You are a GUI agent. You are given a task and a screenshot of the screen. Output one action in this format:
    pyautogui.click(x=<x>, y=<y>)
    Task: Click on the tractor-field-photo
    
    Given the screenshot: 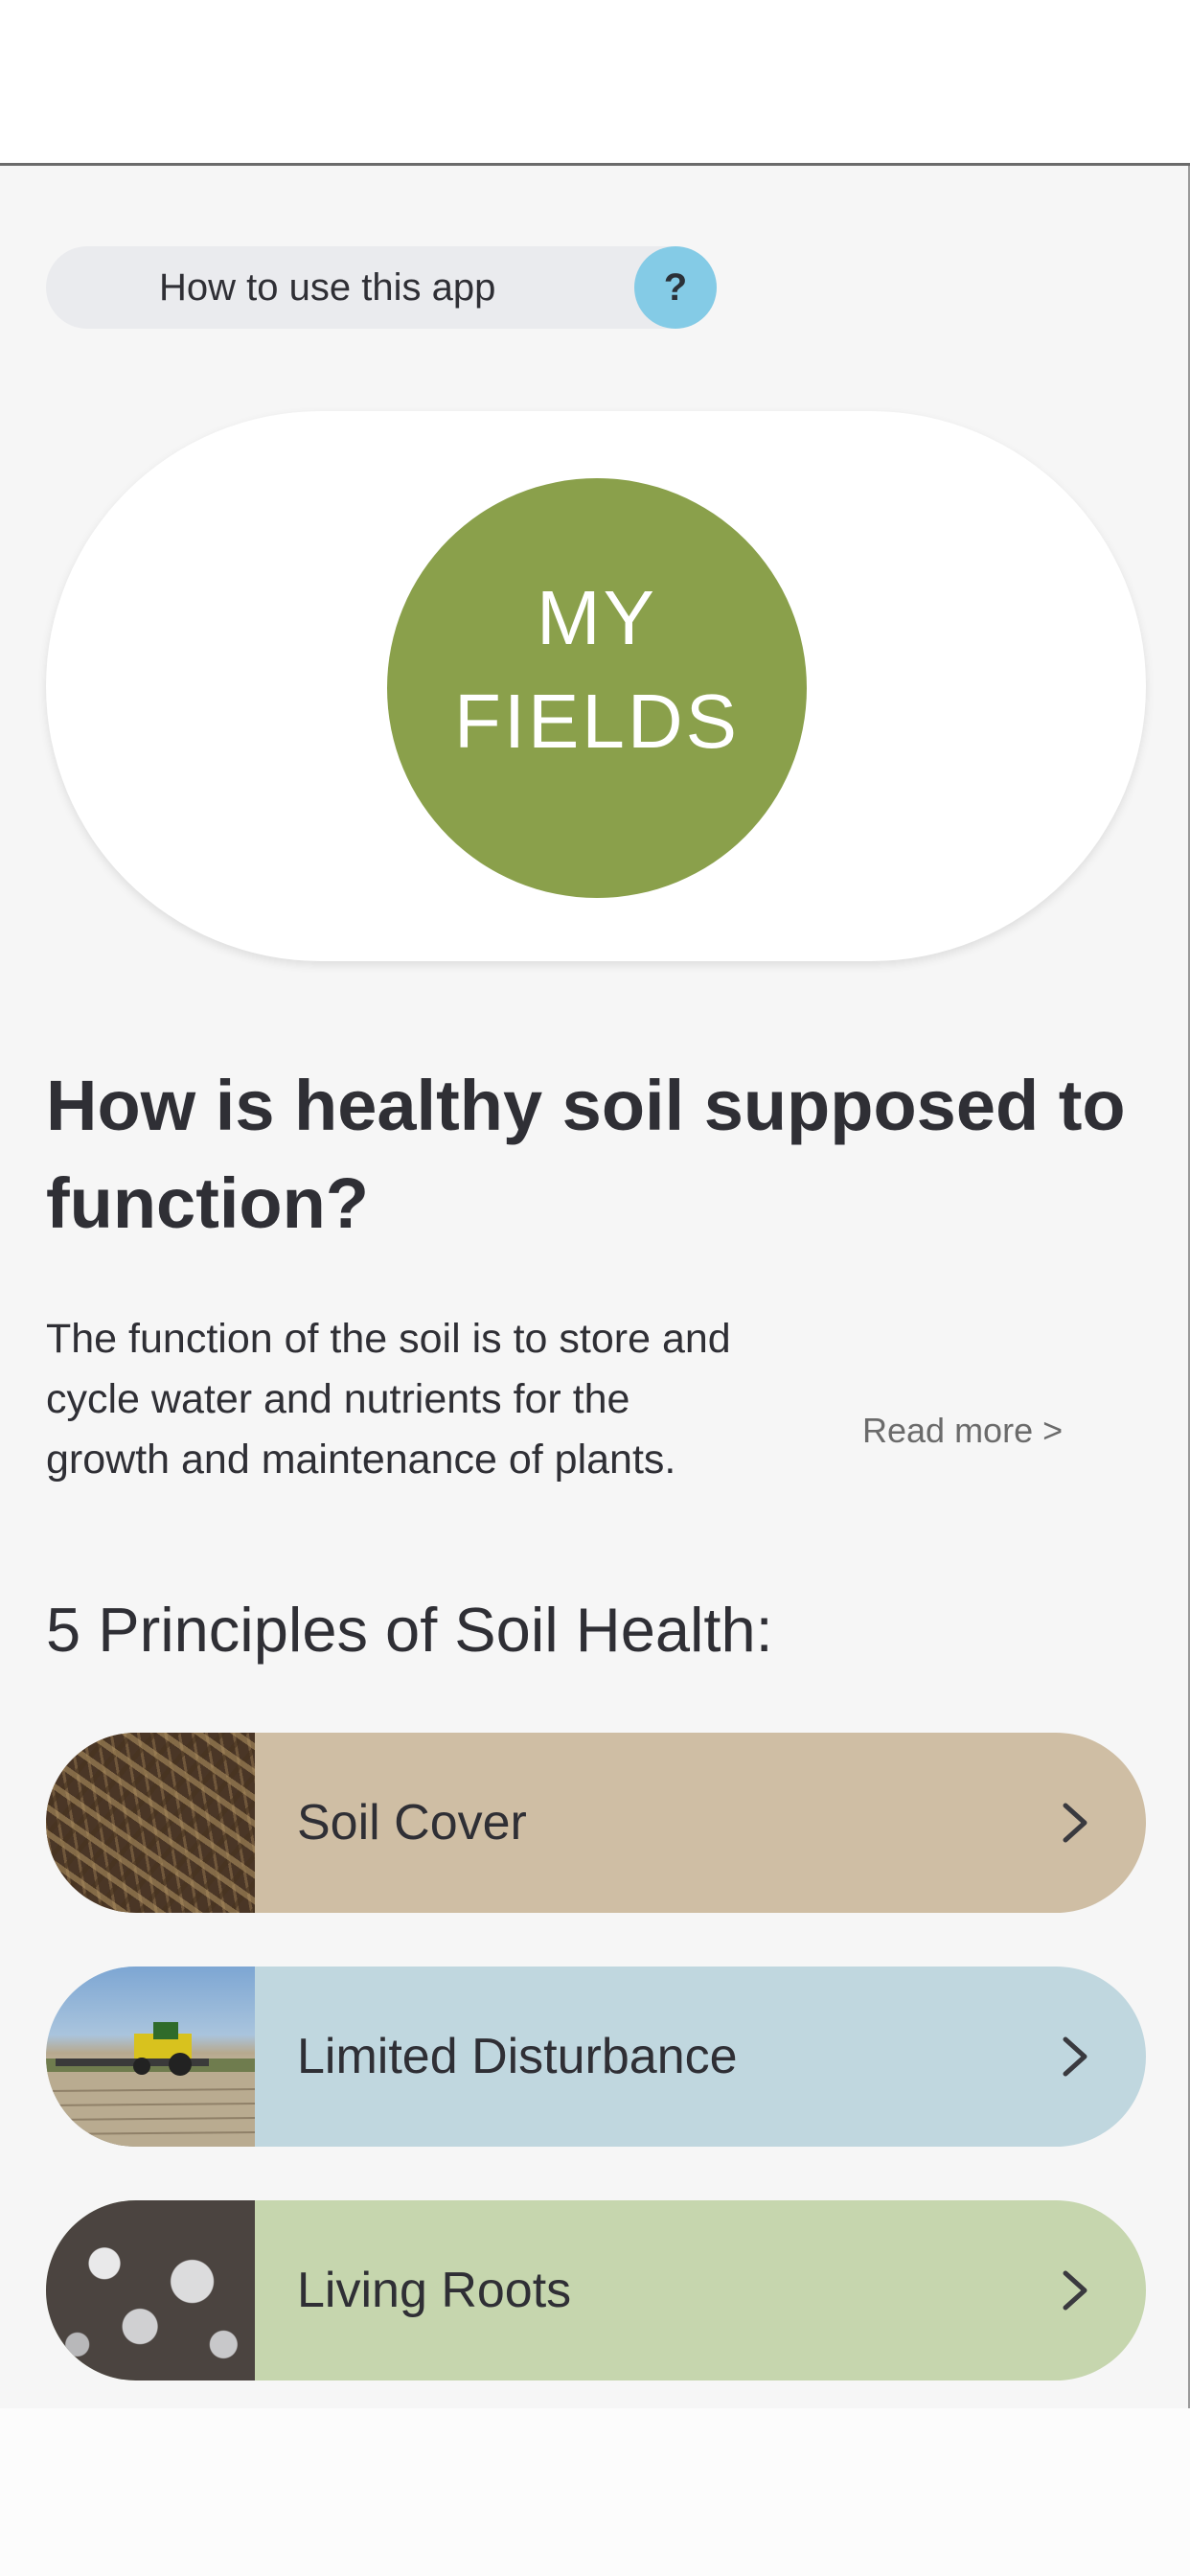 What is the action you would take?
    pyautogui.click(x=151, y=2056)
    